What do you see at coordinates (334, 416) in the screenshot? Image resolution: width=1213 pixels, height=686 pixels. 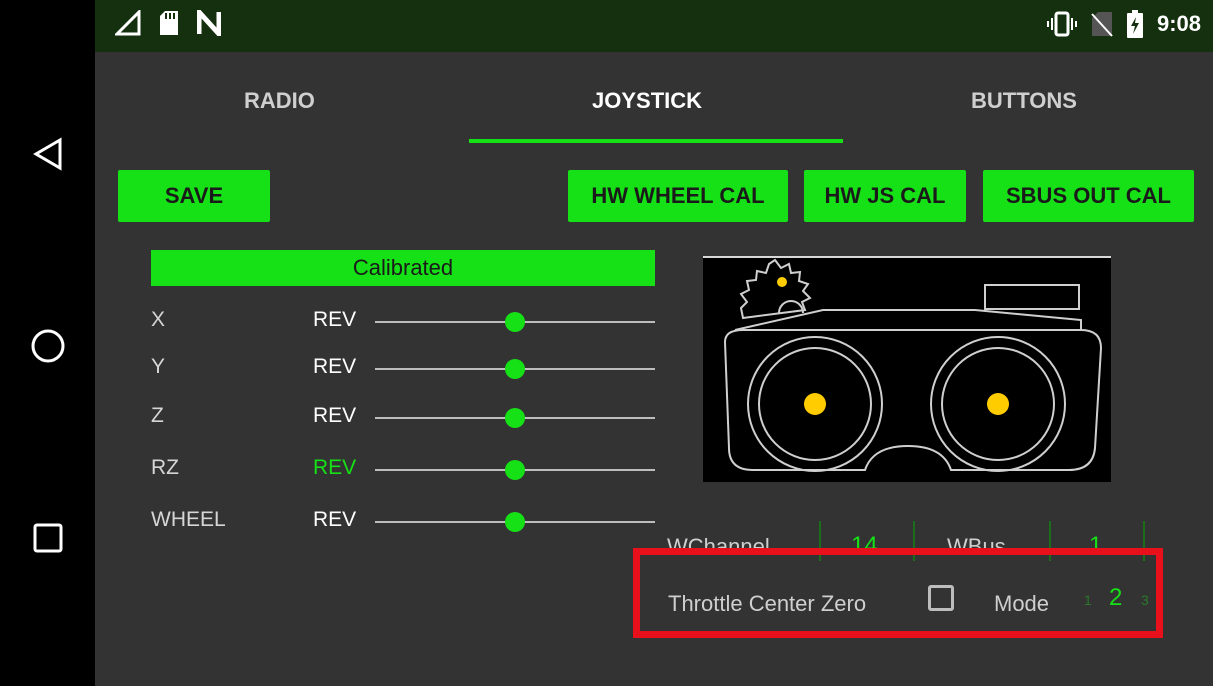 I see `rev-toggle-z: REV` at bounding box center [334, 416].